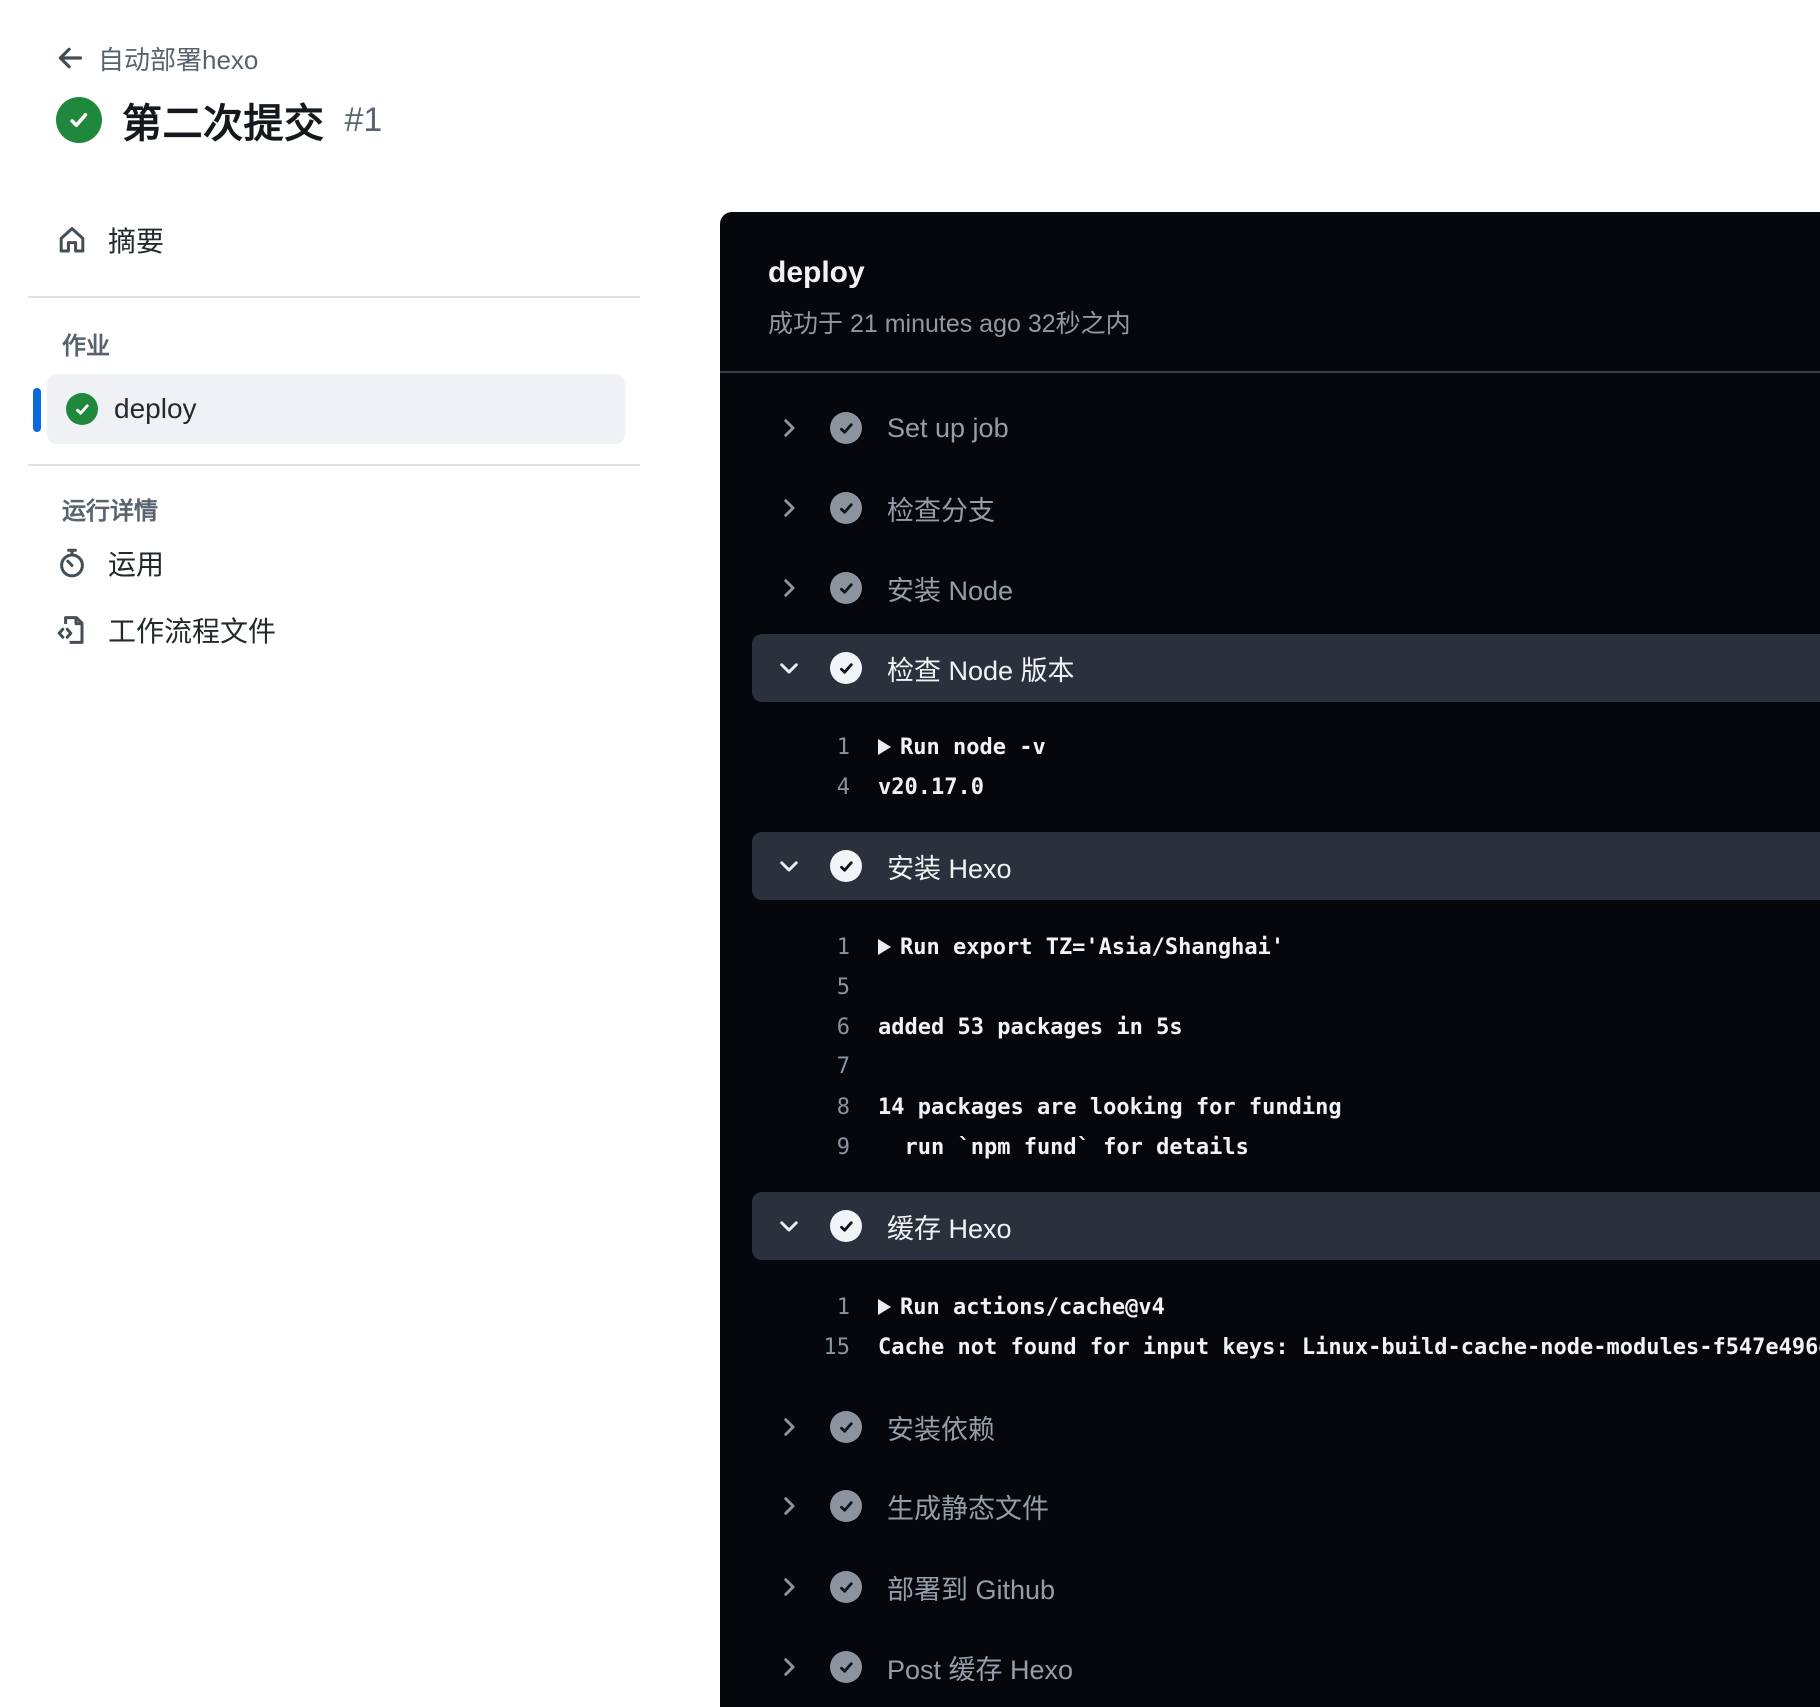 This screenshot has height=1707, width=1820. Describe the element at coordinates (785, 987) in the screenshot. I see `log-line-number: 5` at that location.